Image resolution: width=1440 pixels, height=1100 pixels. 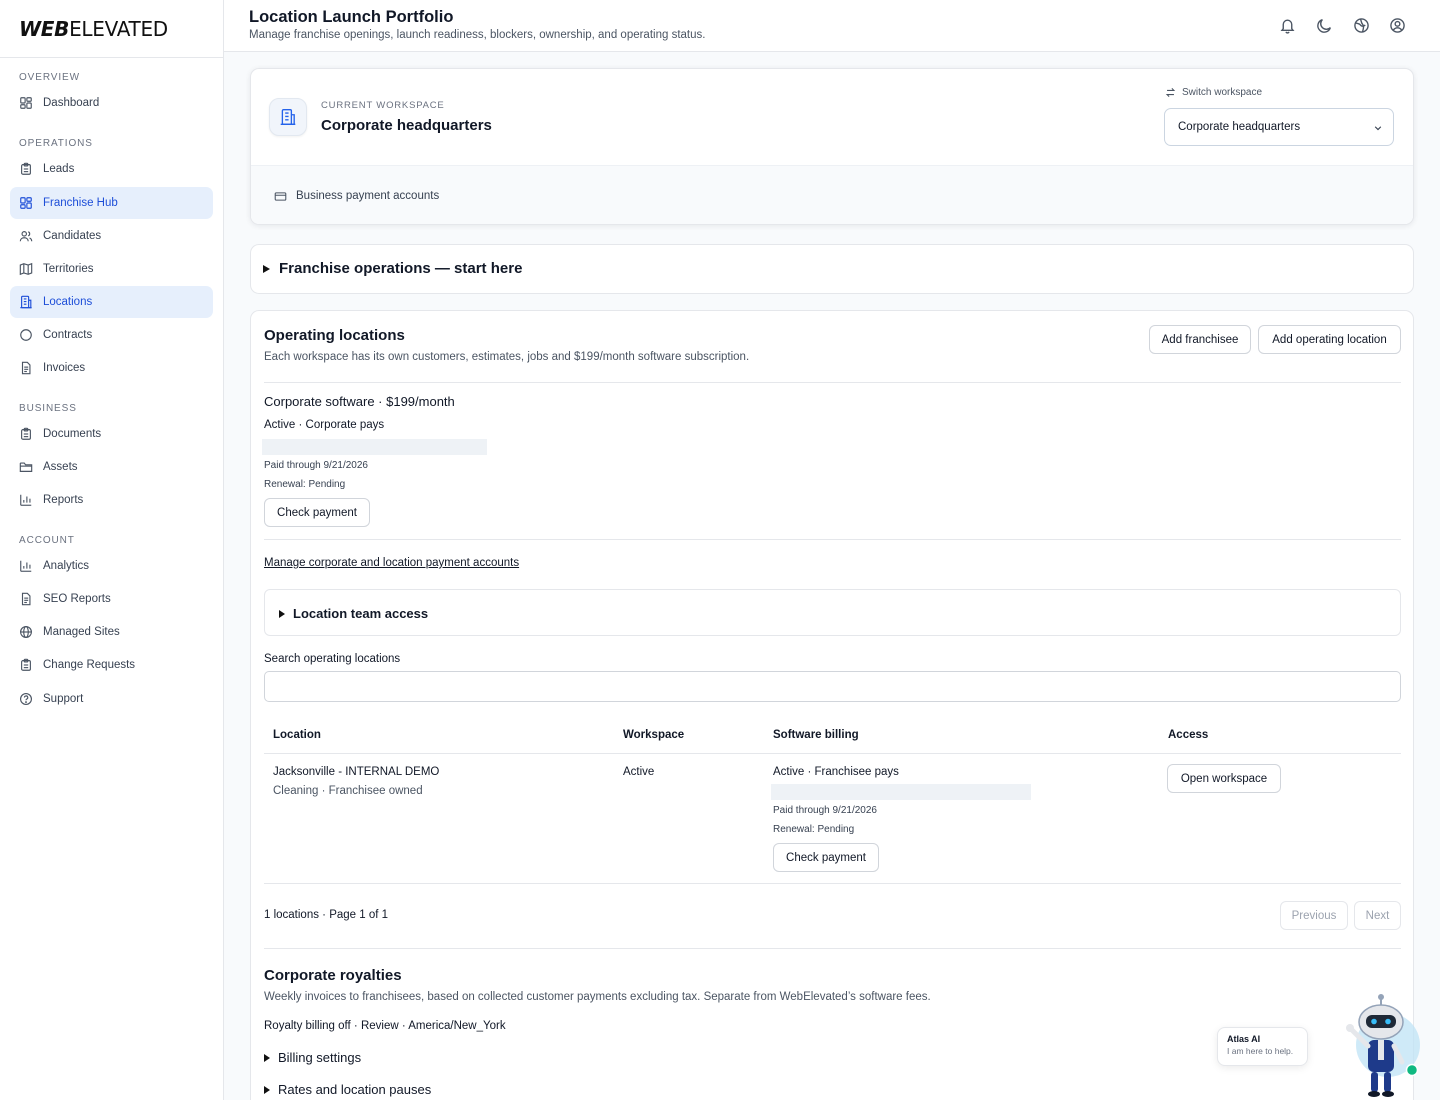 I want to click on user-circle-icon, so click(x=1397, y=25).